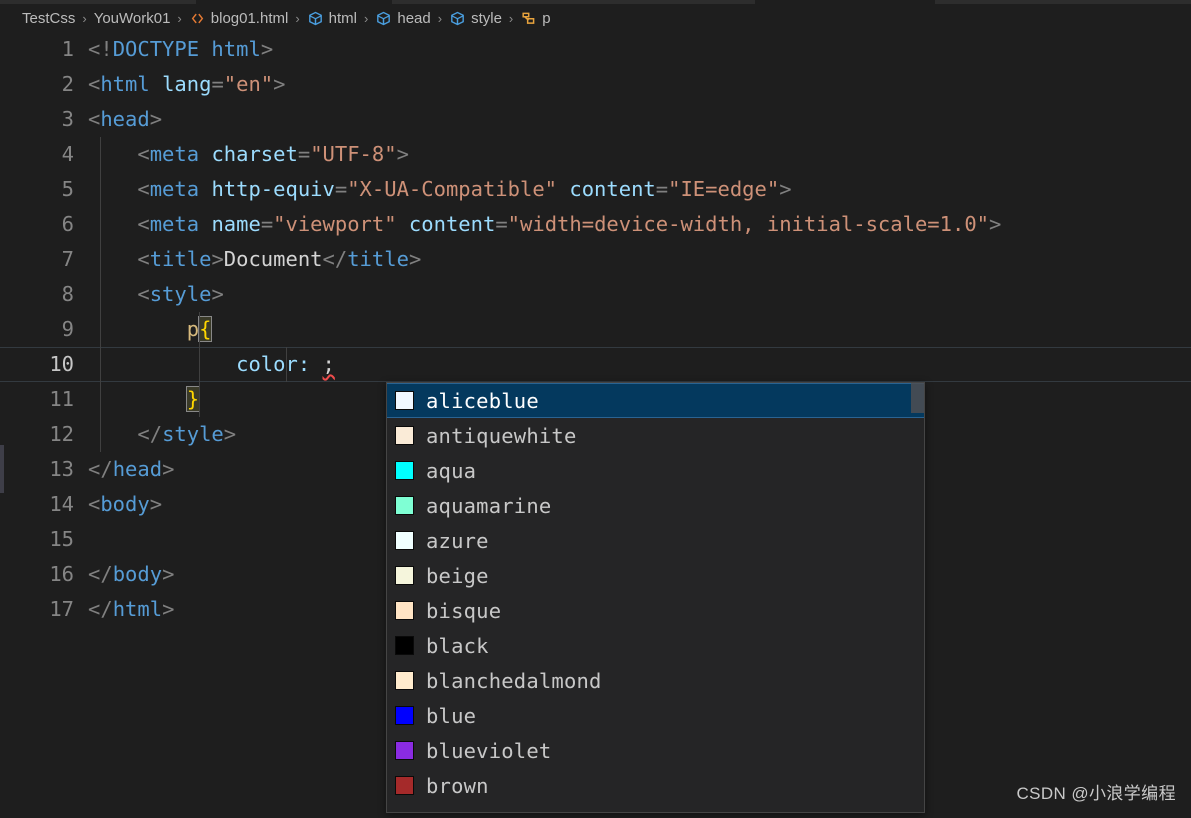 The image size is (1191, 818). I want to click on breadcrumb-item-head: head, so click(403, 18).